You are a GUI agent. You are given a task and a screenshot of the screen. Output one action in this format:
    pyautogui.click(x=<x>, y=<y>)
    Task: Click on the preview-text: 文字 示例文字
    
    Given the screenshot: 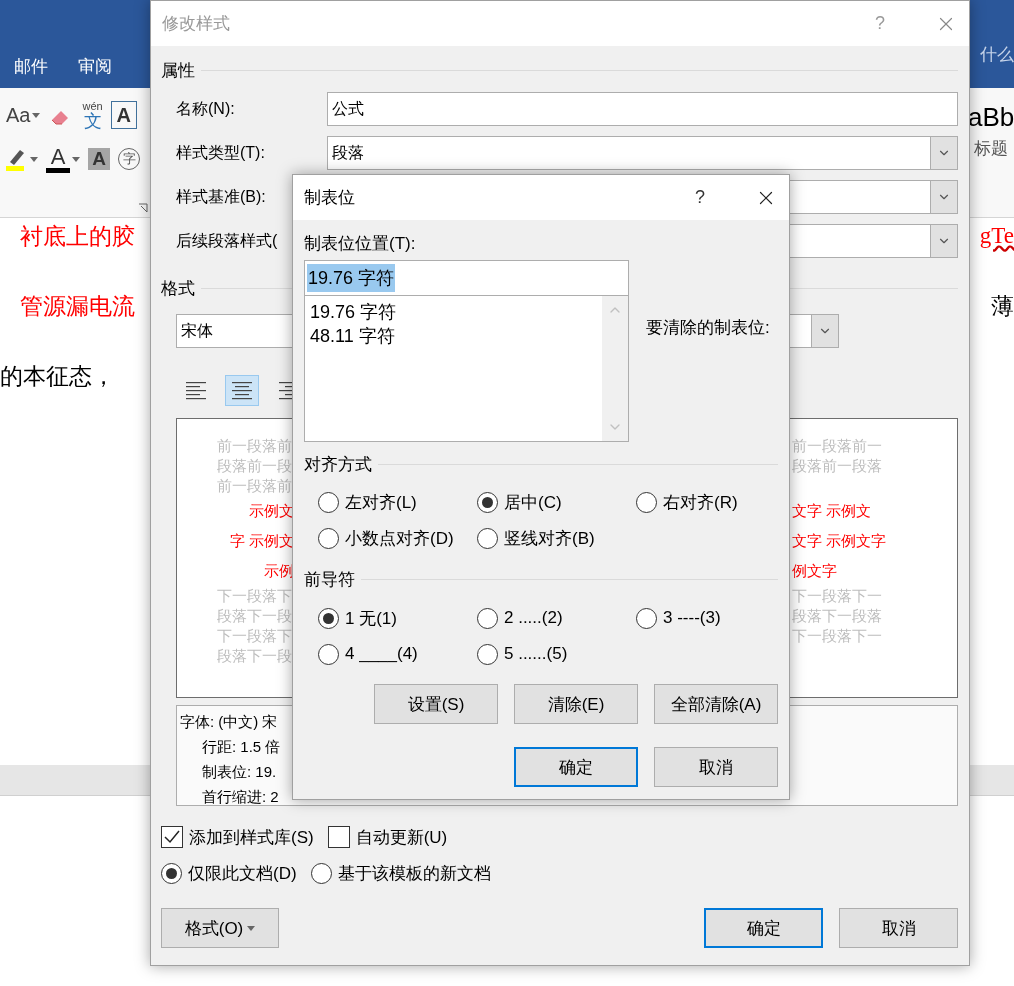 What is the action you would take?
    pyautogui.click(x=839, y=541)
    